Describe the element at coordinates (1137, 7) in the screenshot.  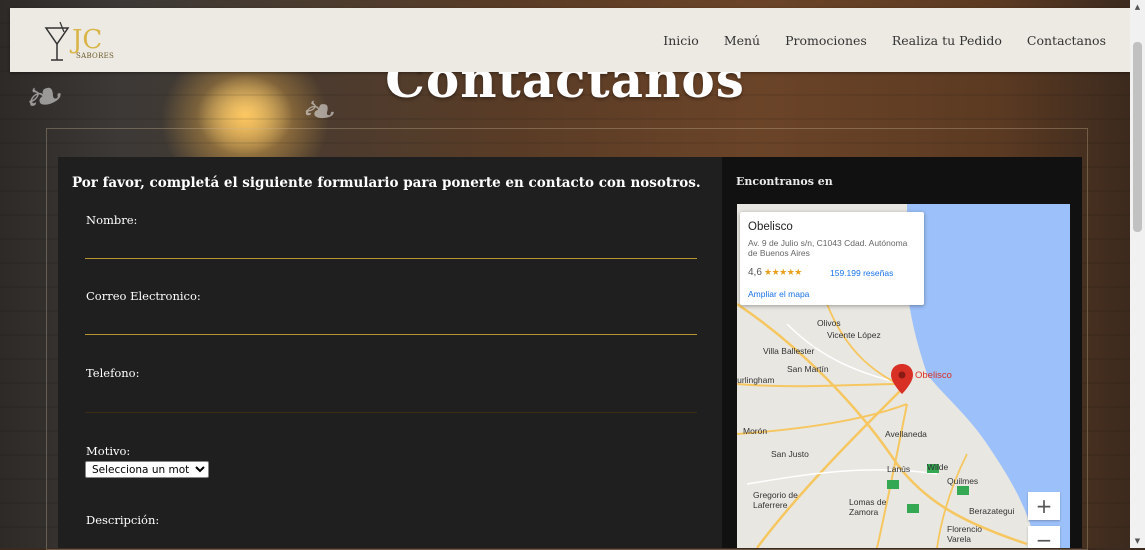
I see `scroll-up-arrow-icon: ▲` at that location.